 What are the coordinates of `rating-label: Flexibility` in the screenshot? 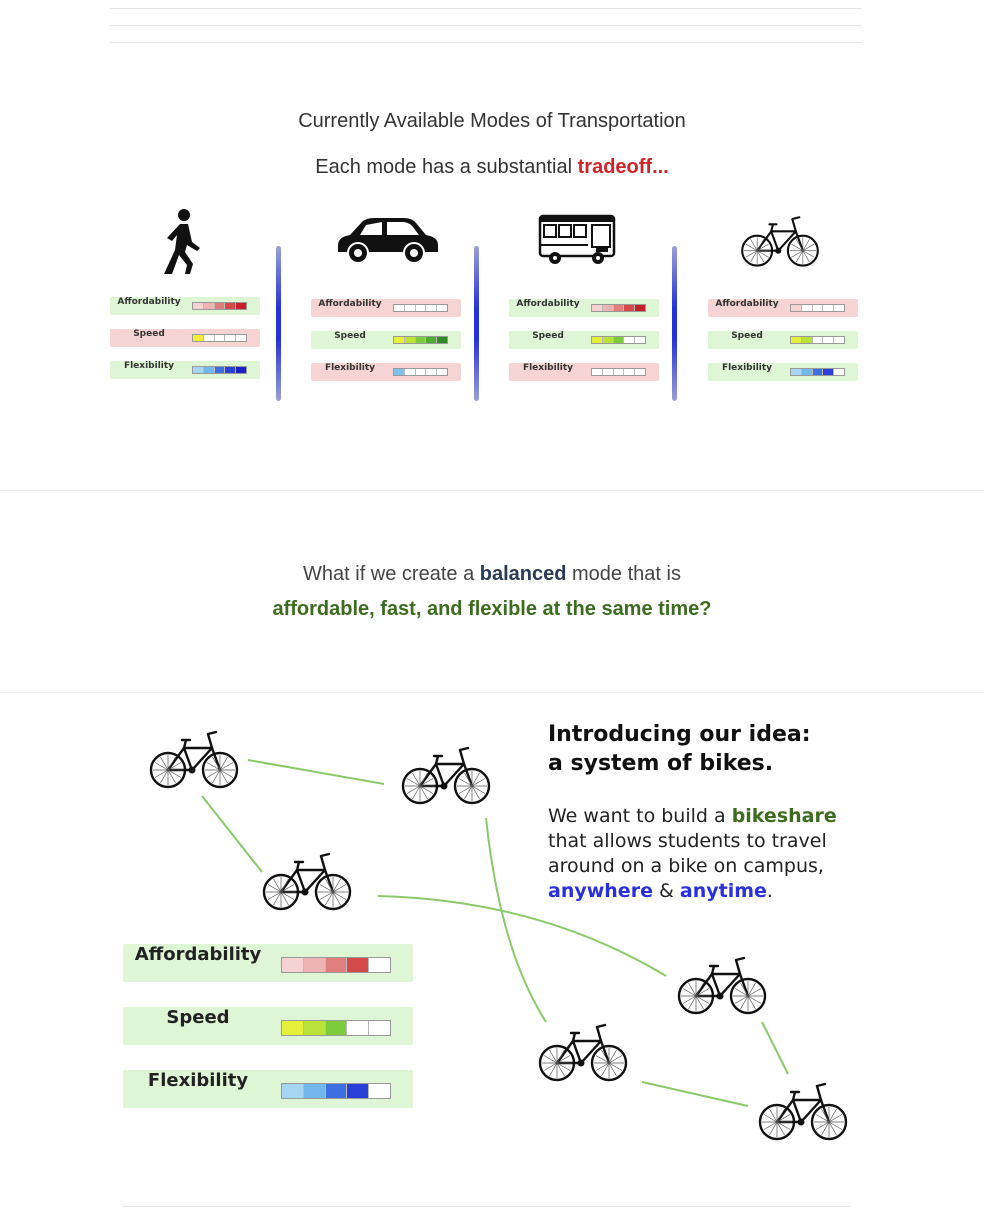 It's located at (198, 1080).